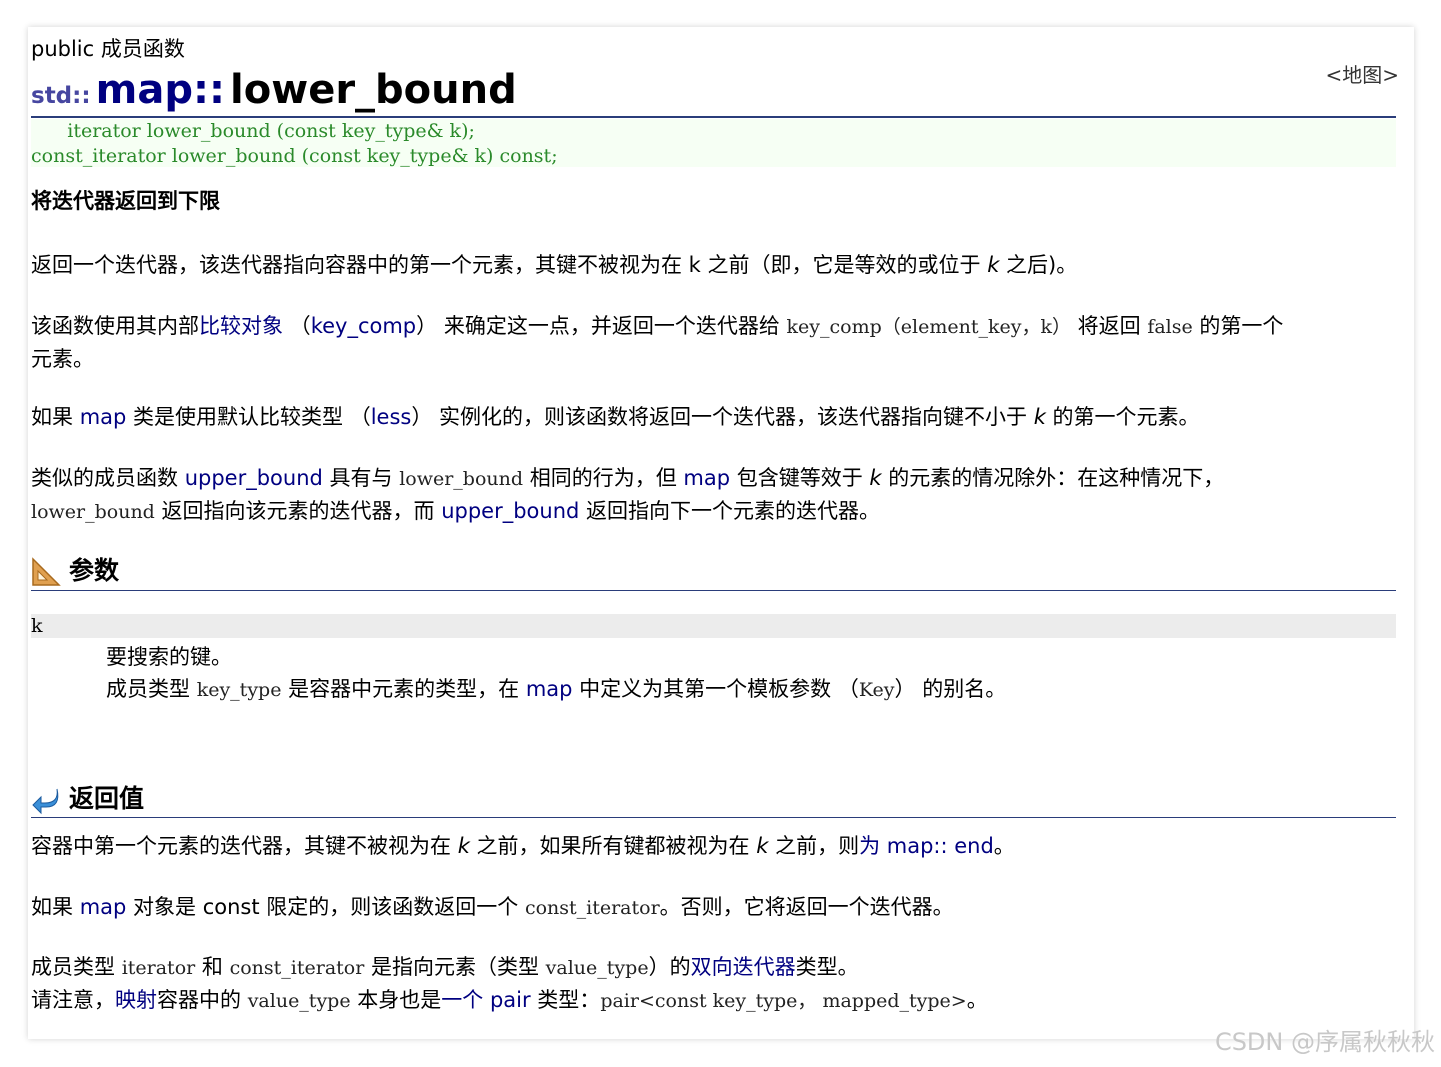 The image size is (1441, 1067). Describe the element at coordinates (669, 967) in the screenshot. I see `text: ）的` at that location.